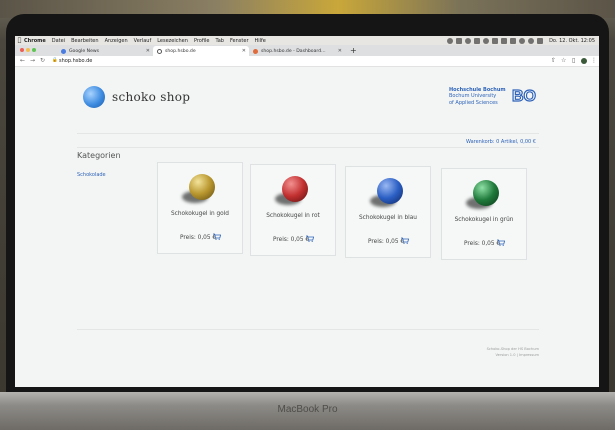  I want to click on menu-tab: Tab, so click(219, 41).